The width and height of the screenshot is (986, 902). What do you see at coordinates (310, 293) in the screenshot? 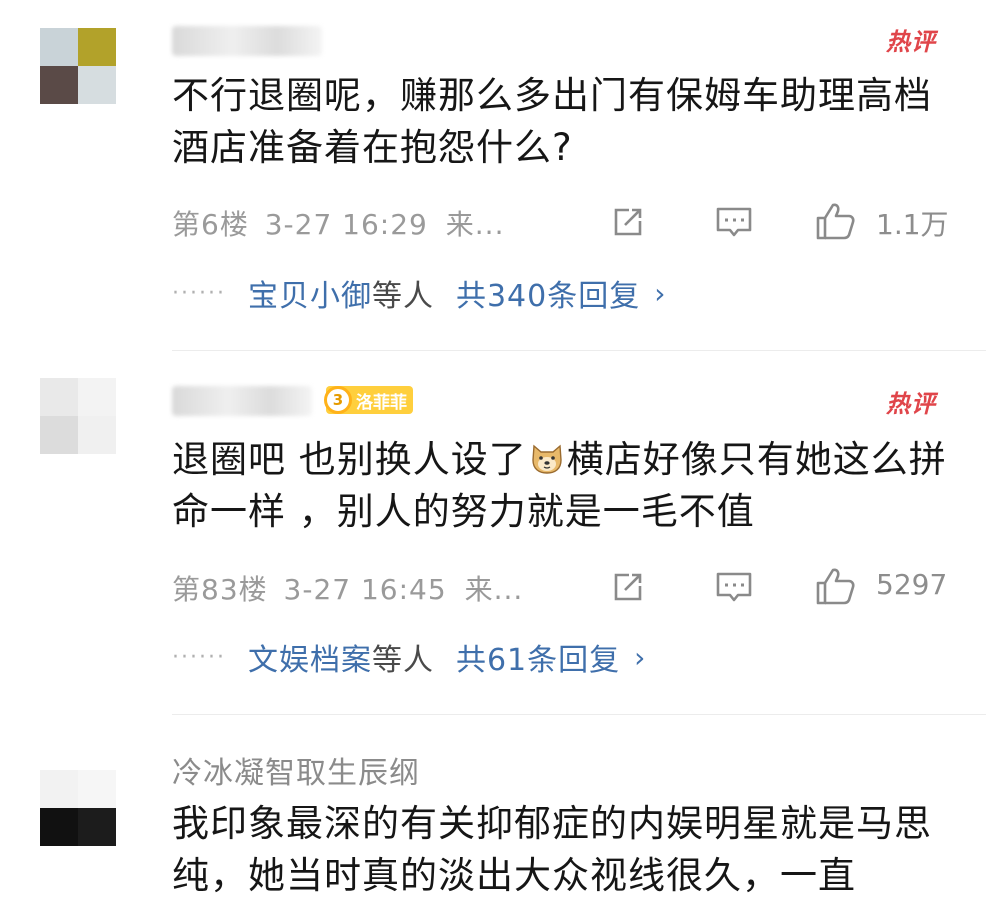
I see `reply-names: 宝贝小御` at bounding box center [310, 293].